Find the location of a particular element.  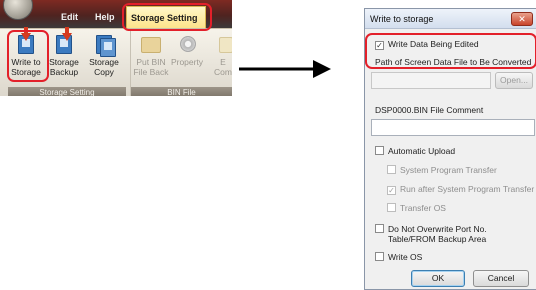

comment-button: E Com is located at coordinates (218, 55).